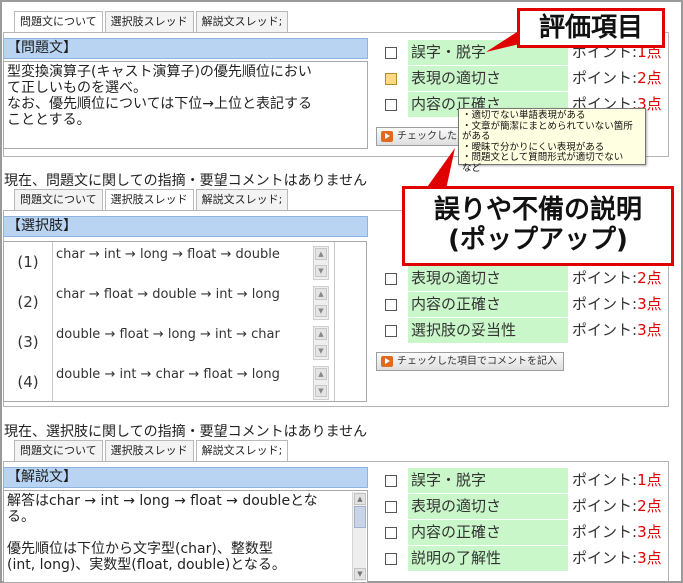 The height and width of the screenshot is (583, 683). What do you see at coordinates (488, 330) in the screenshot?
I see `criterion-label: 選択肢の妥当性` at bounding box center [488, 330].